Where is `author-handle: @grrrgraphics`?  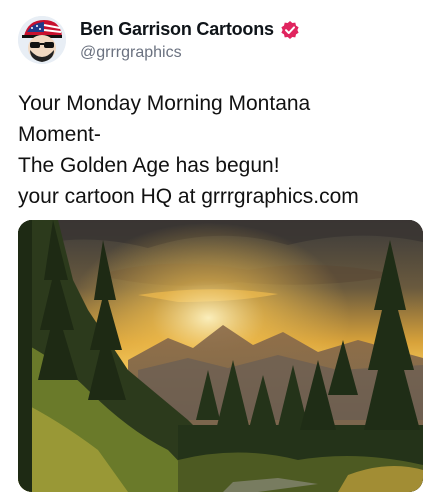 author-handle: @grrrgraphics is located at coordinates (190, 53).